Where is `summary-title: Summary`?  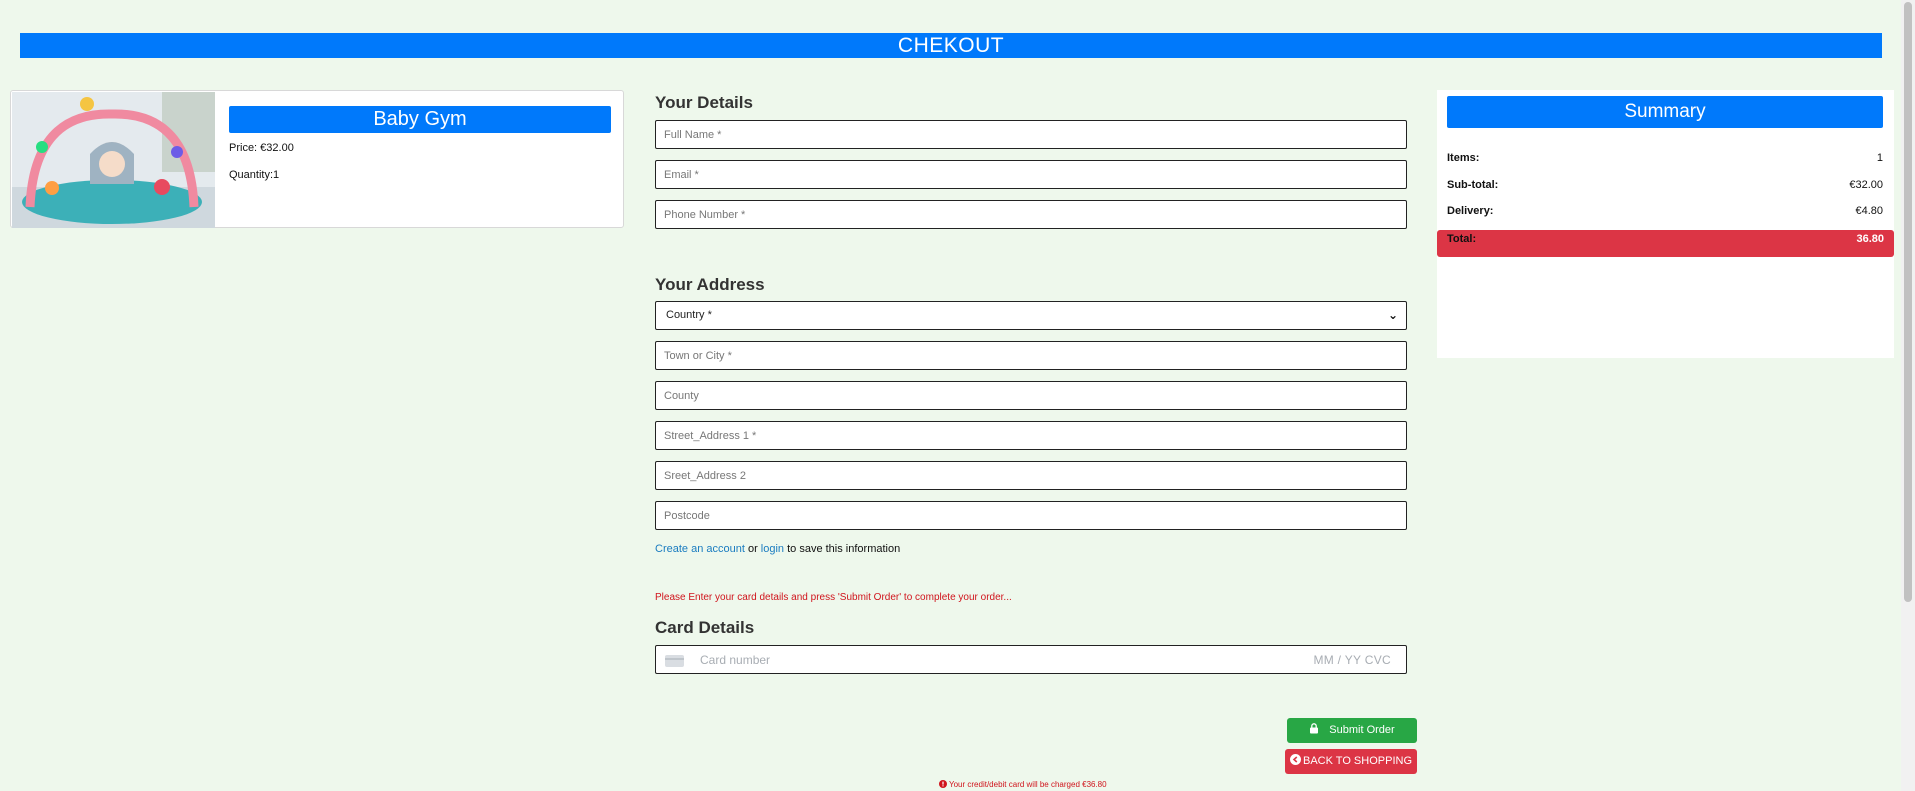
summary-title: Summary is located at coordinates (1665, 112).